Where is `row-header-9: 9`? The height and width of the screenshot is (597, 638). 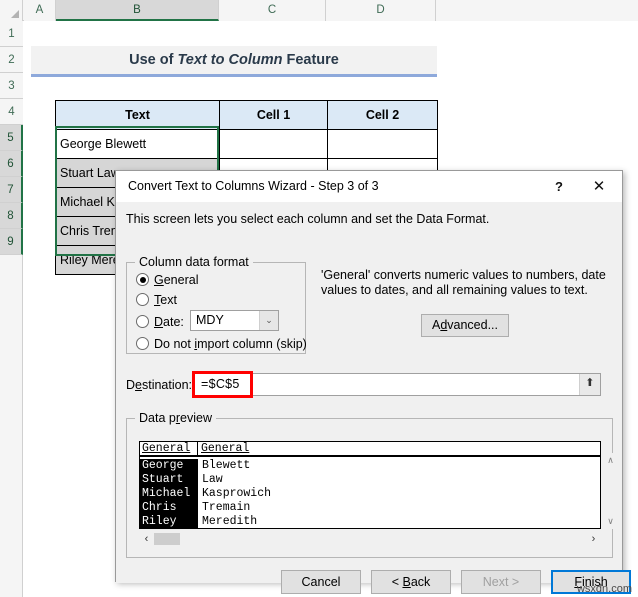 row-header-9: 9 is located at coordinates (11, 242).